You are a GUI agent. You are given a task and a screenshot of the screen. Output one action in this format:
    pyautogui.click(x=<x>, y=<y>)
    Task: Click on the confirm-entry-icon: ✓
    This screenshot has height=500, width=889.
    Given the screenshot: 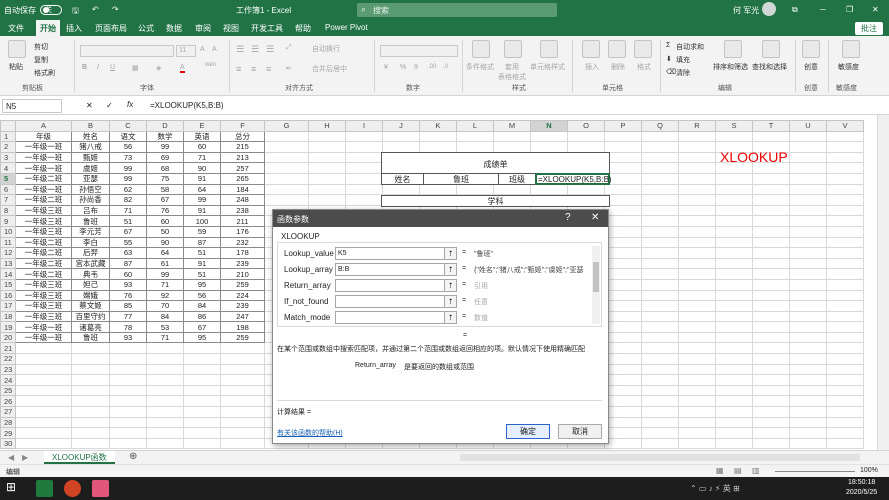 What is the action you would take?
    pyautogui.click(x=109, y=105)
    